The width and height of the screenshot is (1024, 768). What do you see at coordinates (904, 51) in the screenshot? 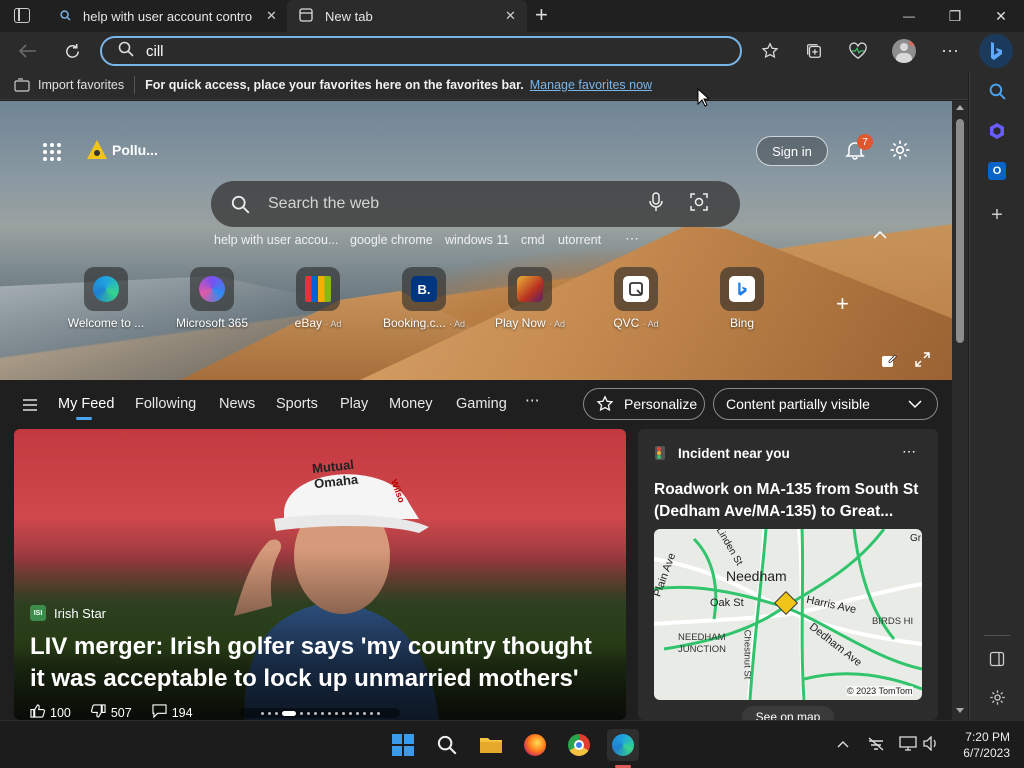
I see `profile-button` at bounding box center [904, 51].